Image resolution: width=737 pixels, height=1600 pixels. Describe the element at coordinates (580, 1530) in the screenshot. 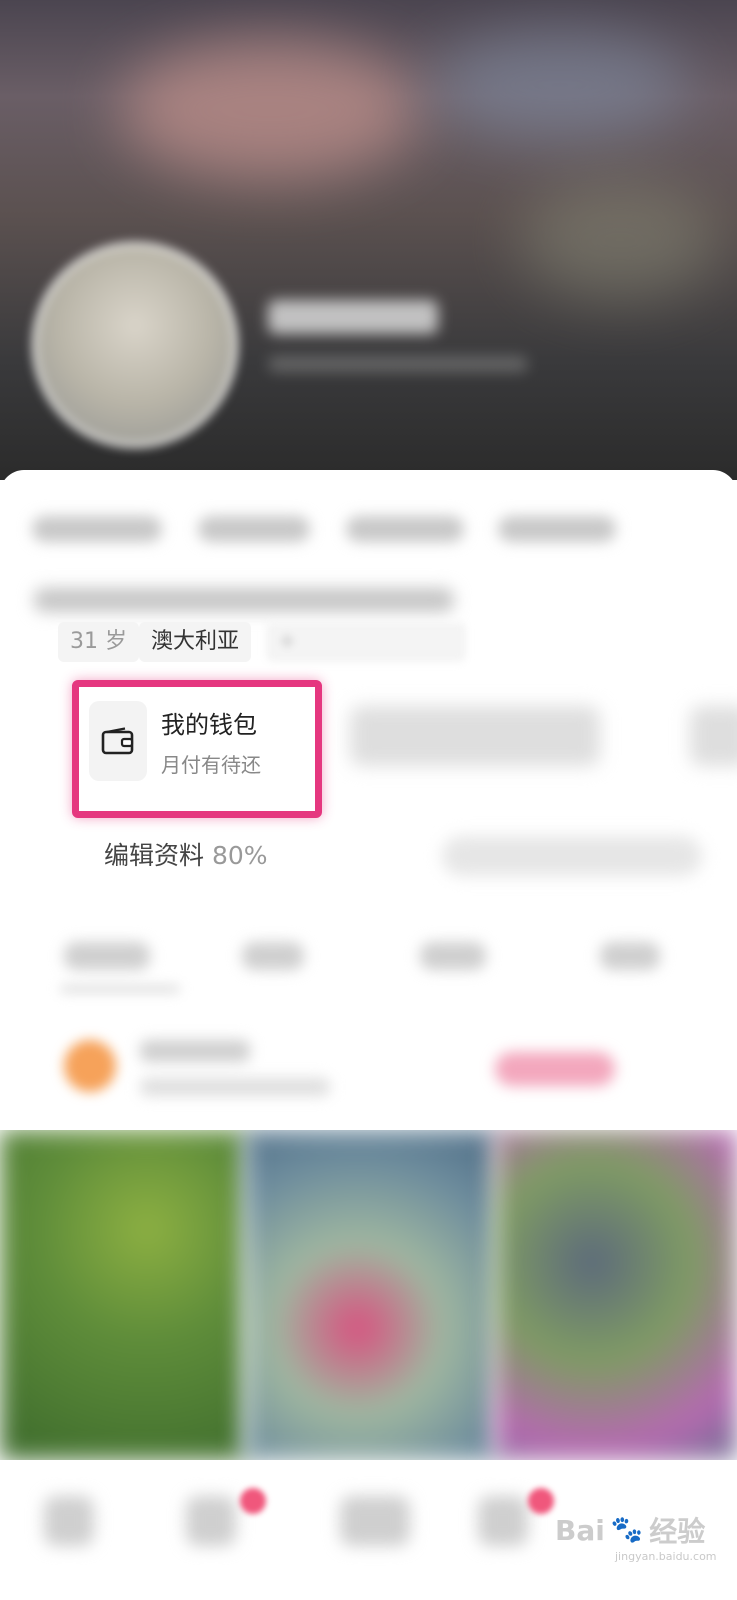

I see `watermark-brand: Bai` at that location.